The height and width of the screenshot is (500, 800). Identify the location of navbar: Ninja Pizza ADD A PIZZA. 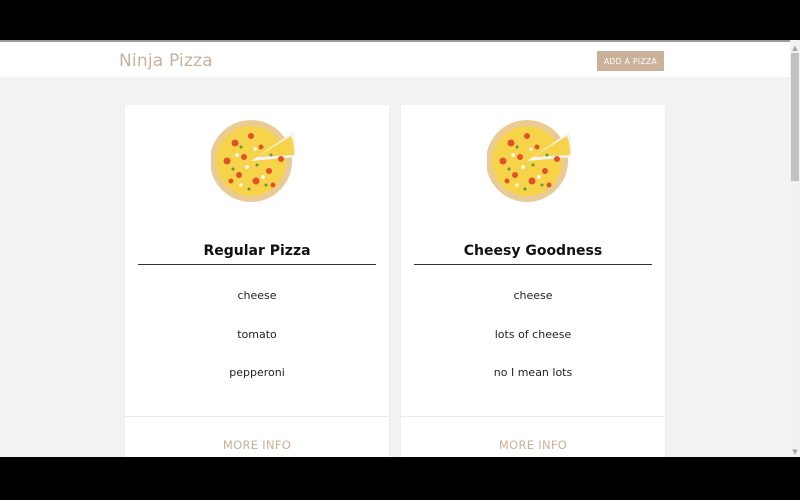
(395, 58).